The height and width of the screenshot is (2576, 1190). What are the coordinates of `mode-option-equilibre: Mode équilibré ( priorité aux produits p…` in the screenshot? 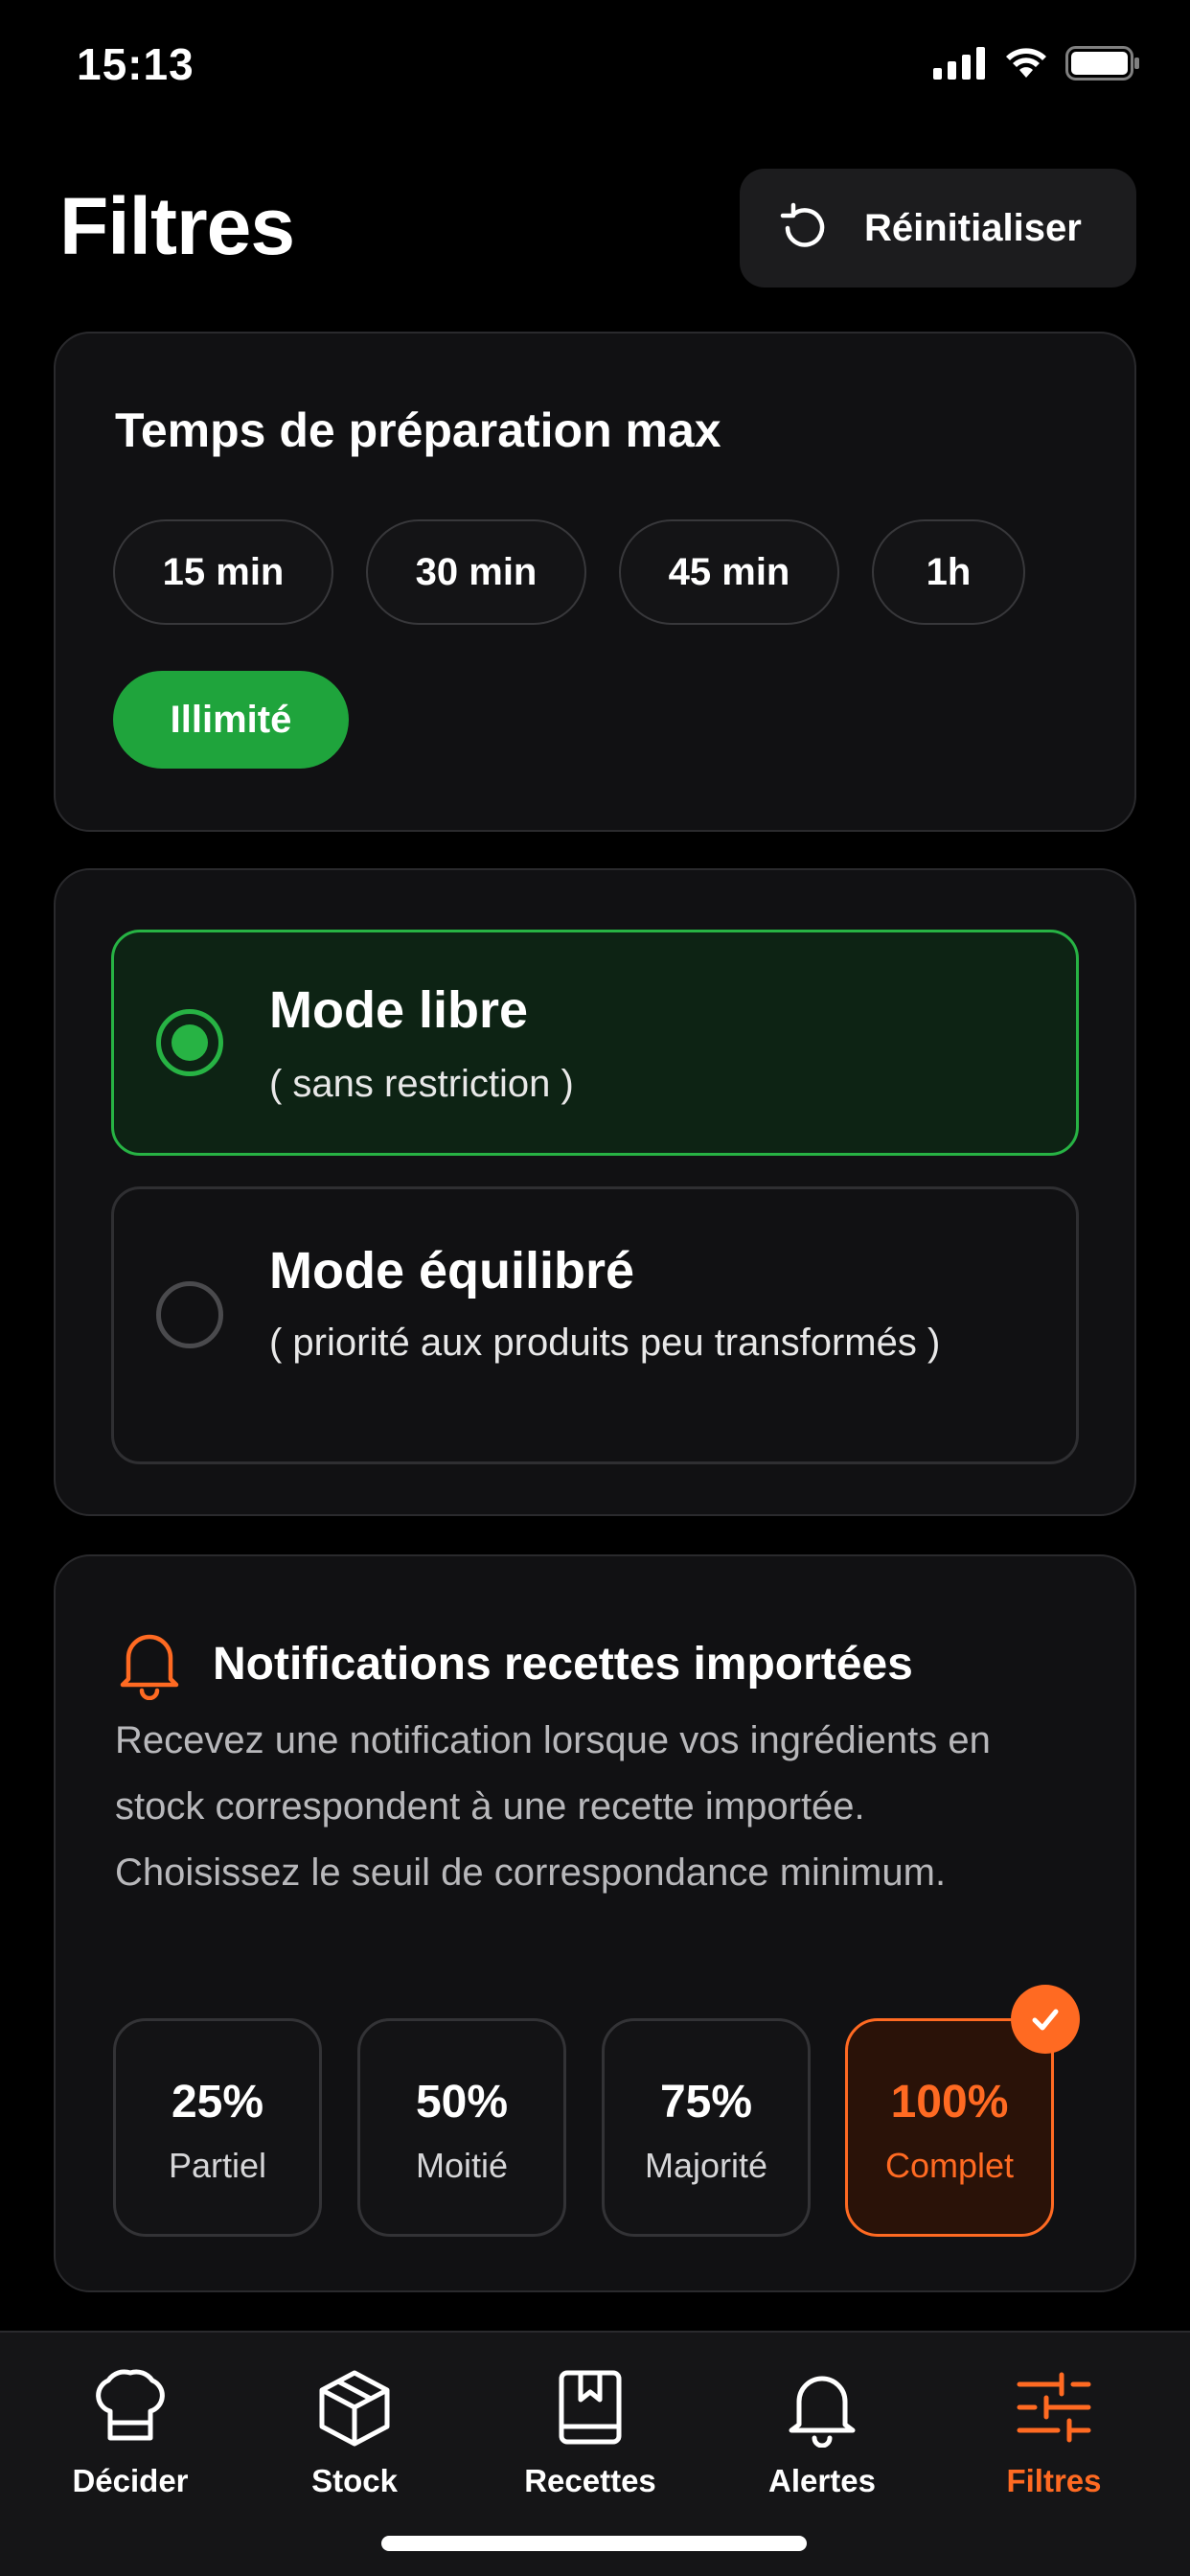 It's located at (595, 1325).